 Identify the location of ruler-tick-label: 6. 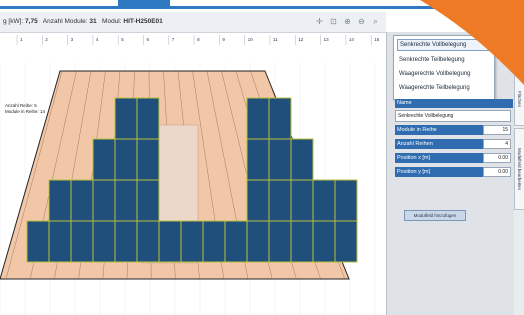
(148, 39).